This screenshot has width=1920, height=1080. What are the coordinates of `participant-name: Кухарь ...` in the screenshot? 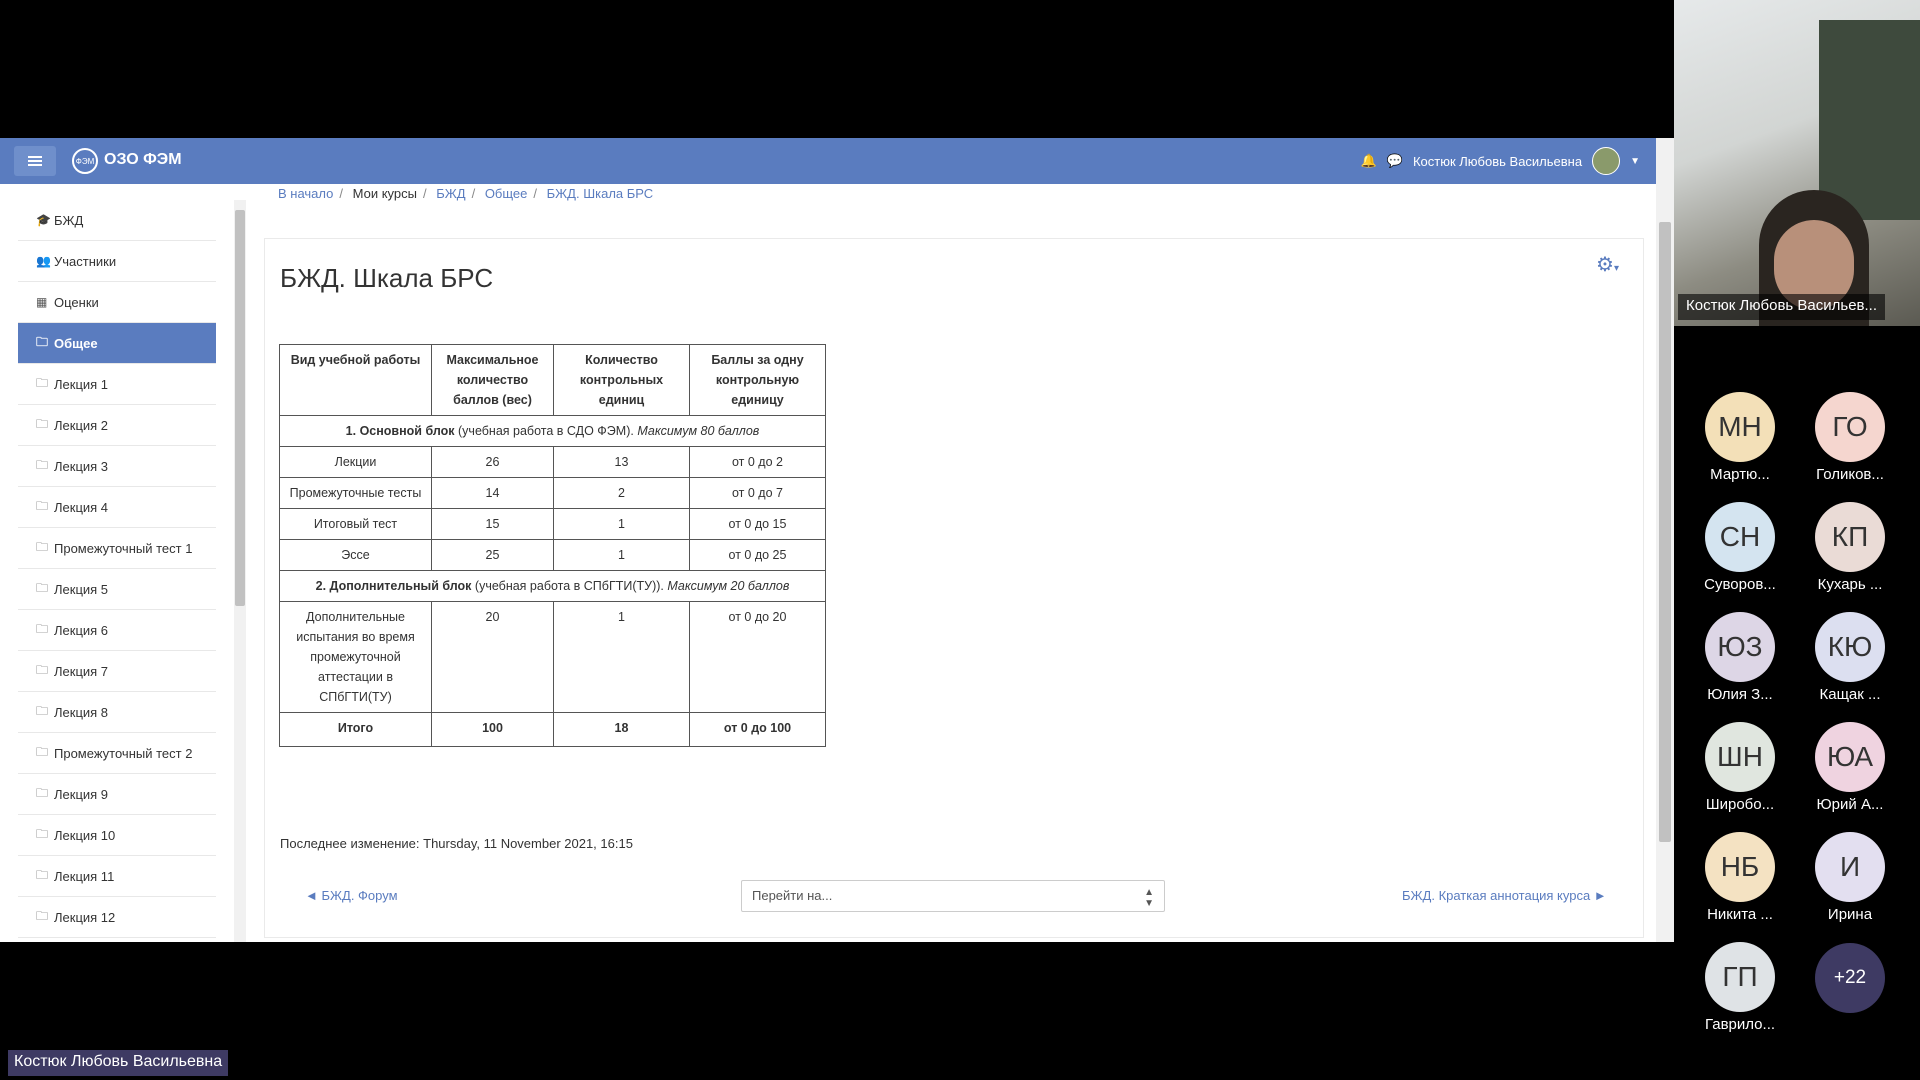 It's located at (1850, 584).